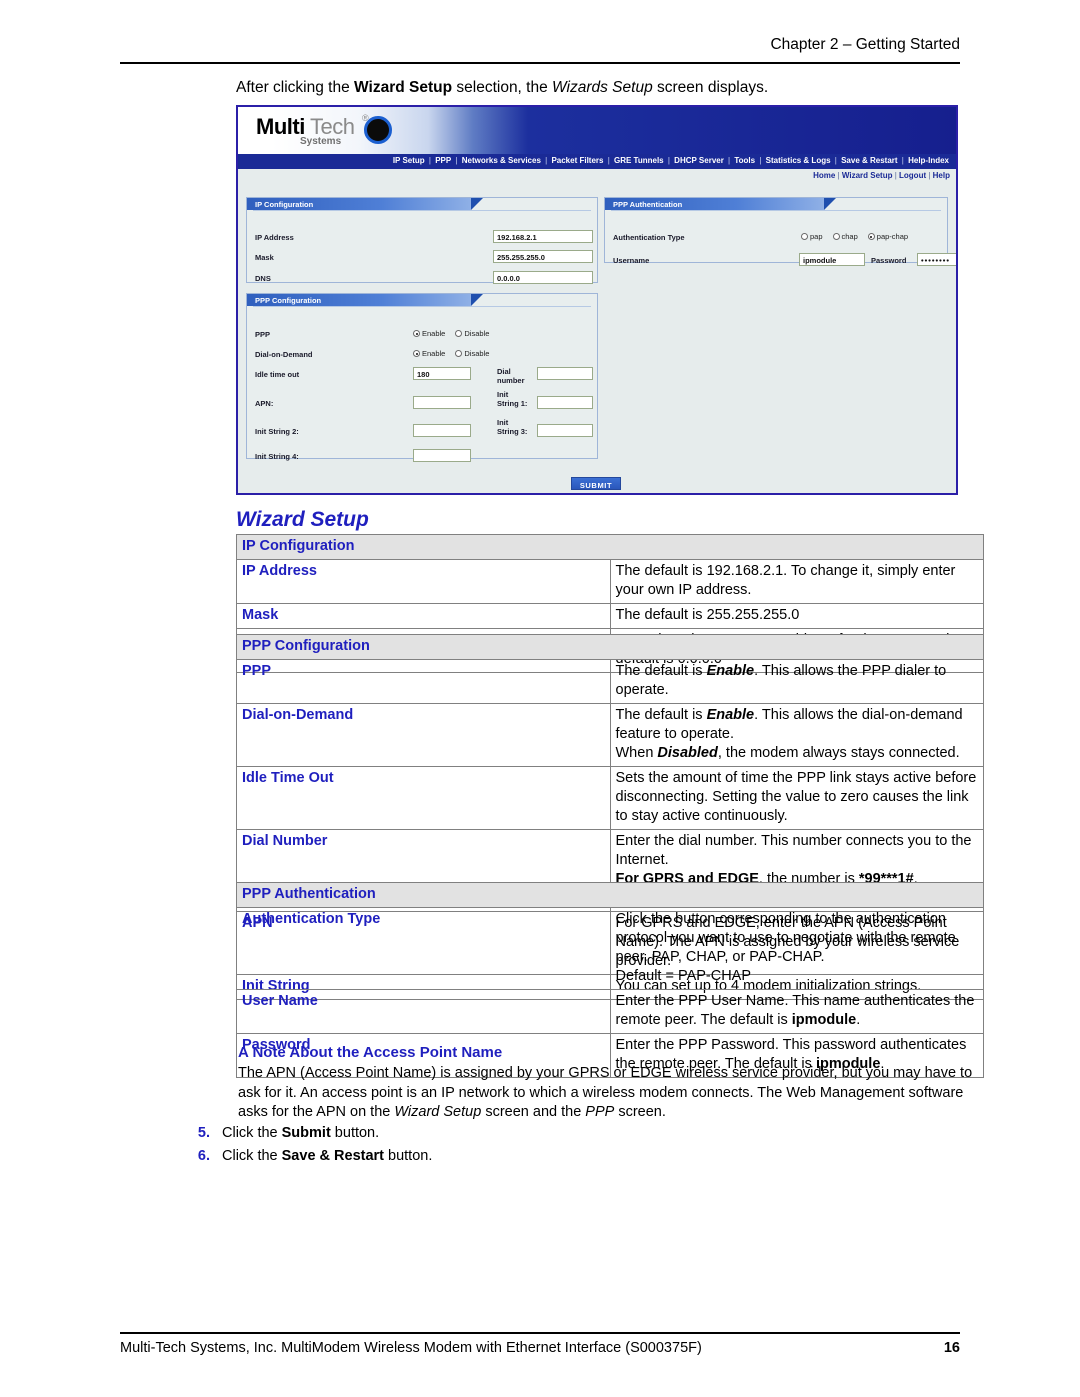  Describe the element at coordinates (871, 236) in the screenshot. I see `radio-pap-chap-icon` at that location.